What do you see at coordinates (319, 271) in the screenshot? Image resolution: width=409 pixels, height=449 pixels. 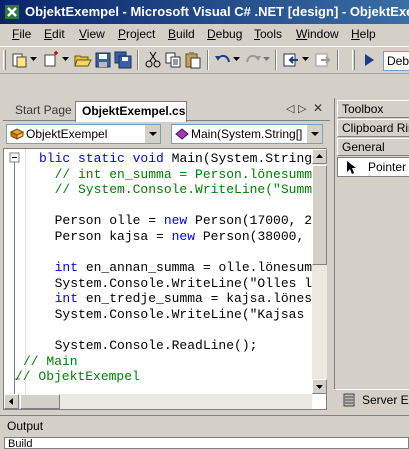 I see `vertical-scrollbar` at bounding box center [319, 271].